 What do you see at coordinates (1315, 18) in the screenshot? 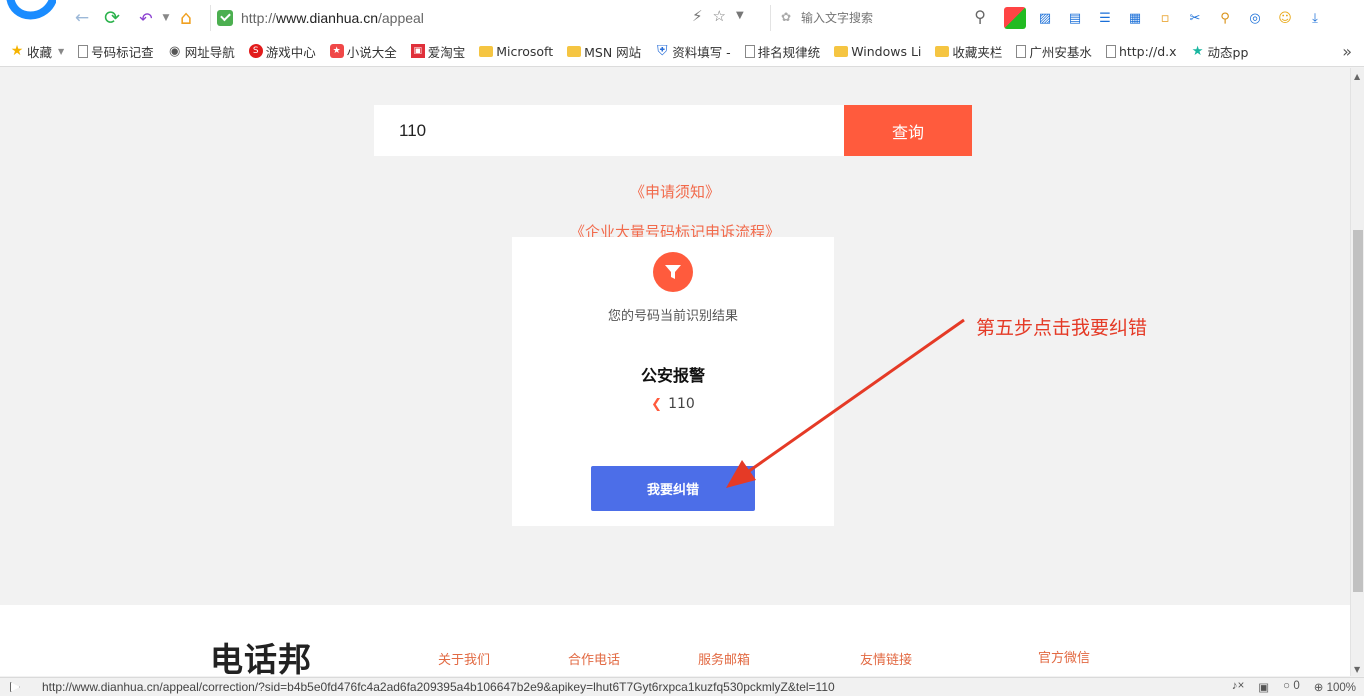
I see `download-icon: ⤓` at bounding box center [1315, 18].